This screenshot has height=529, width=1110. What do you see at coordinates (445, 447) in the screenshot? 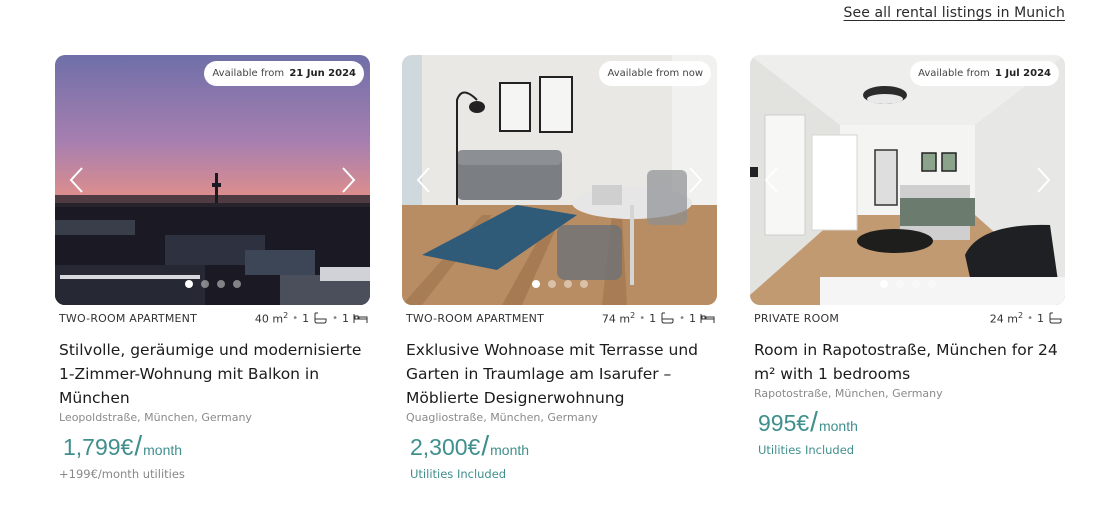
I see `listing-price: 2,300€` at bounding box center [445, 447].